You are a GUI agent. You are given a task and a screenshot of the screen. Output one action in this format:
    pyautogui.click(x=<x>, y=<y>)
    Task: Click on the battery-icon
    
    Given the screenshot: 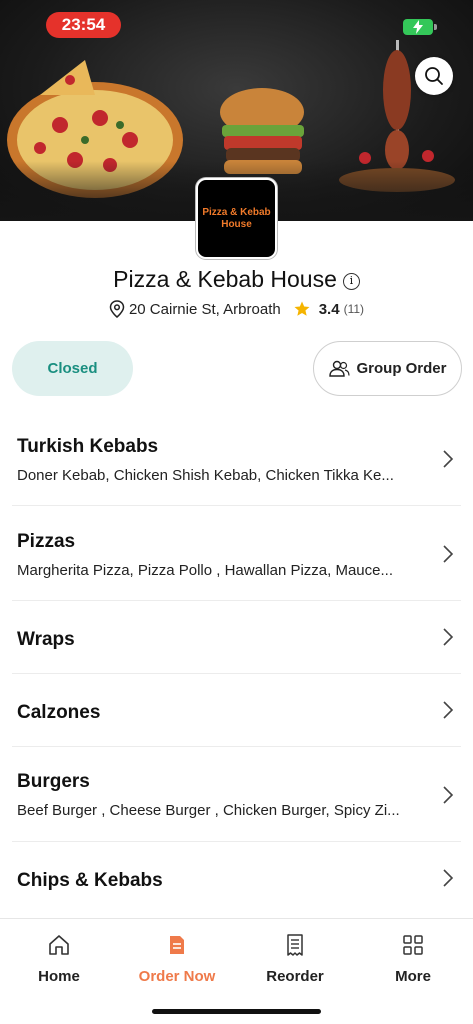 What is the action you would take?
    pyautogui.click(x=420, y=27)
    